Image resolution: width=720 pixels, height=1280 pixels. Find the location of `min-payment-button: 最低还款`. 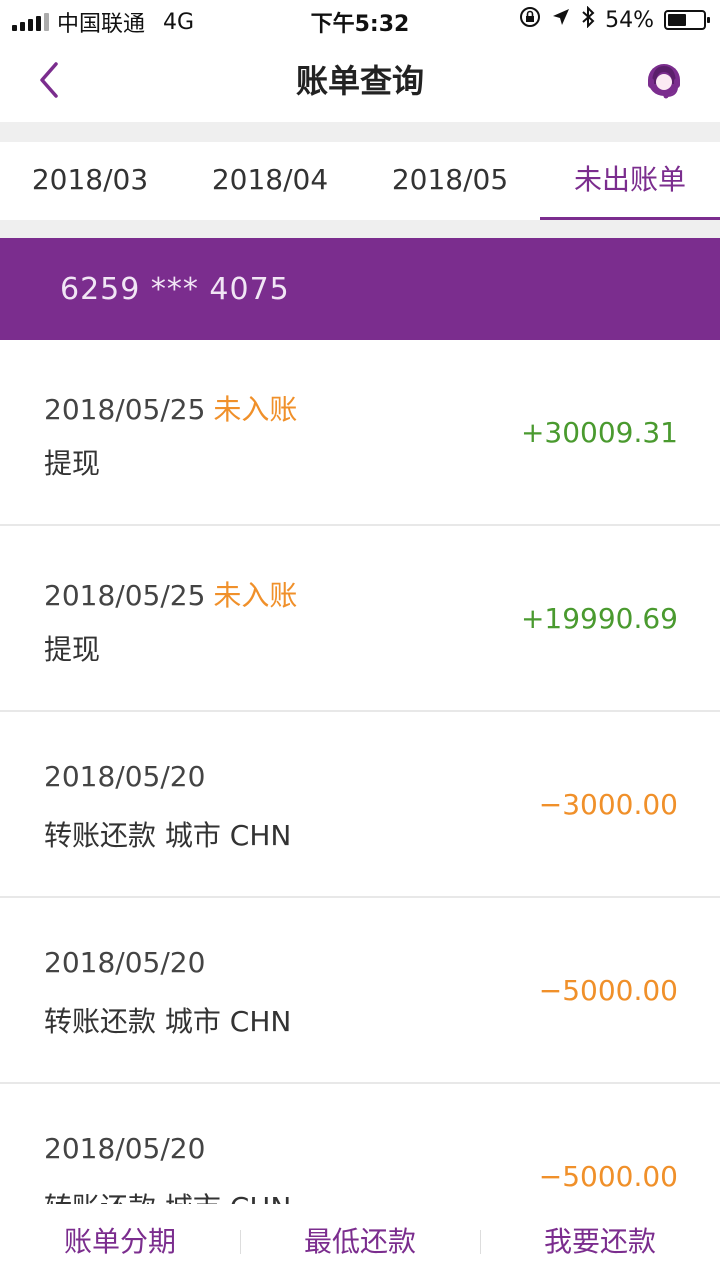

min-payment-button: 最低还款 is located at coordinates (360, 1242).